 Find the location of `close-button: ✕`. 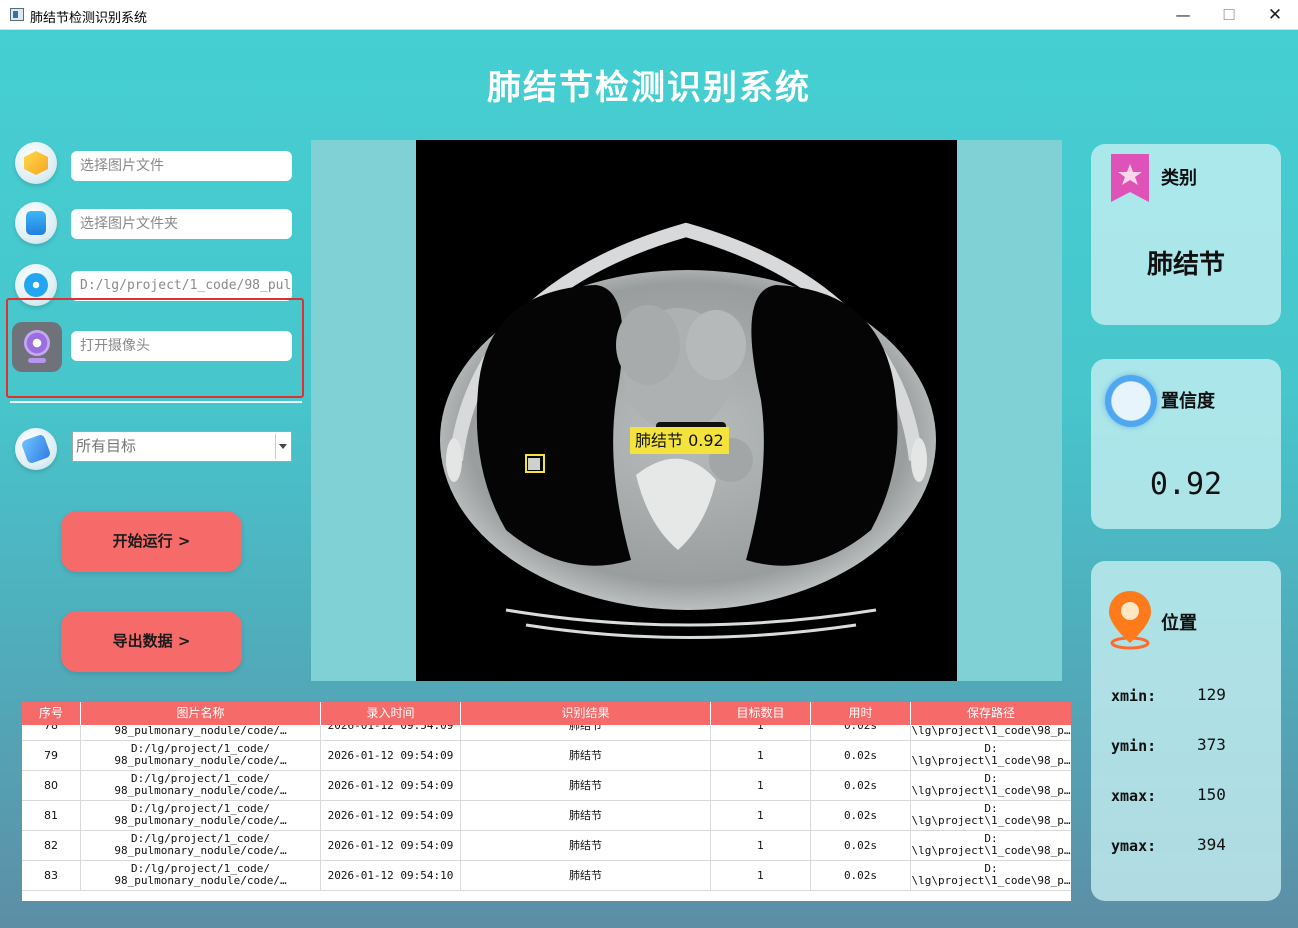

close-button: ✕ is located at coordinates (1275, 15).